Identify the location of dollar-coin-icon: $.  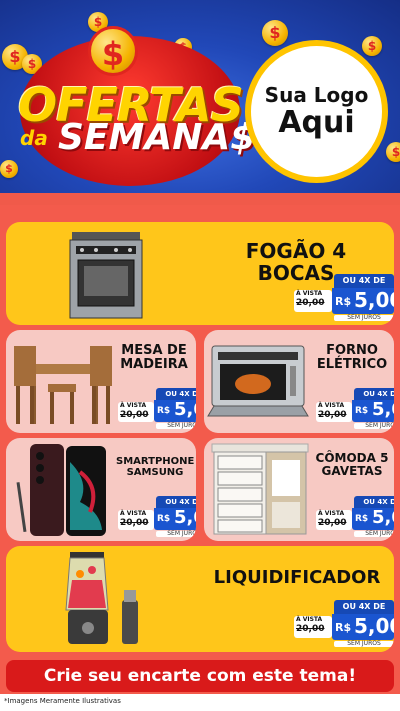
(113, 51).